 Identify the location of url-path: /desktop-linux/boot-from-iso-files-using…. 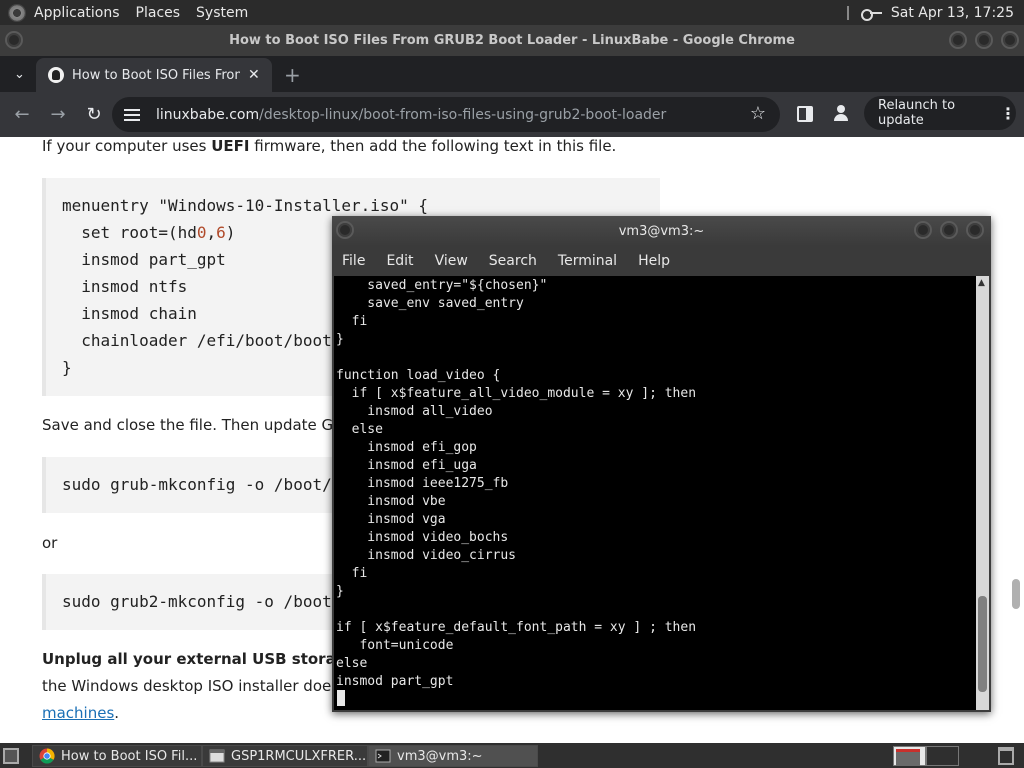
(463, 114).